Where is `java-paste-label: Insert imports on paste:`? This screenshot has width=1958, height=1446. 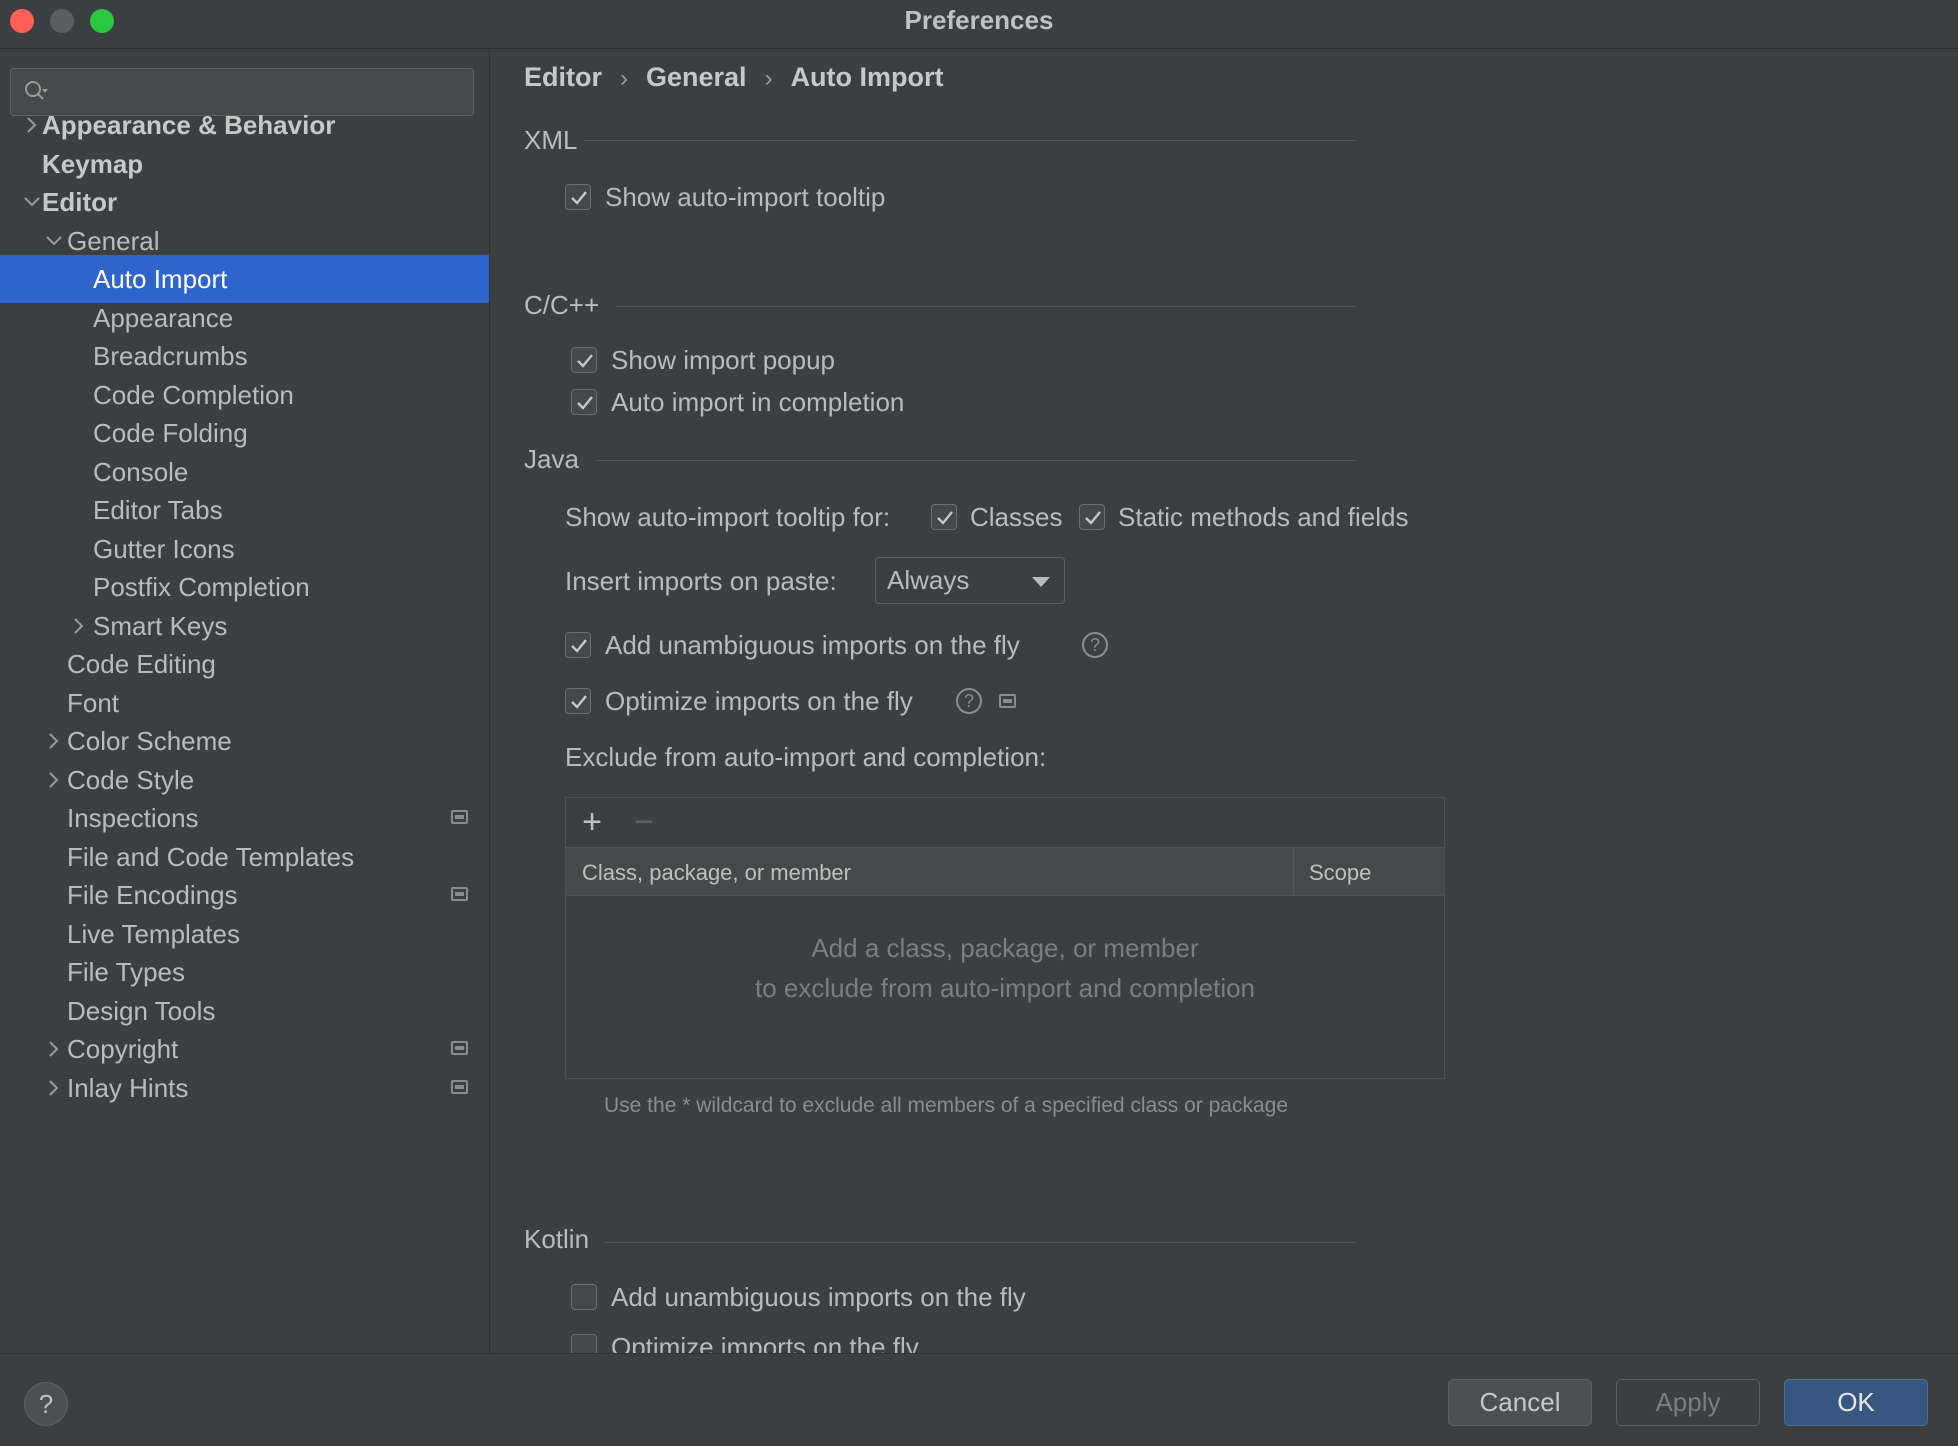
java-paste-label: Insert imports on paste: is located at coordinates (701, 581).